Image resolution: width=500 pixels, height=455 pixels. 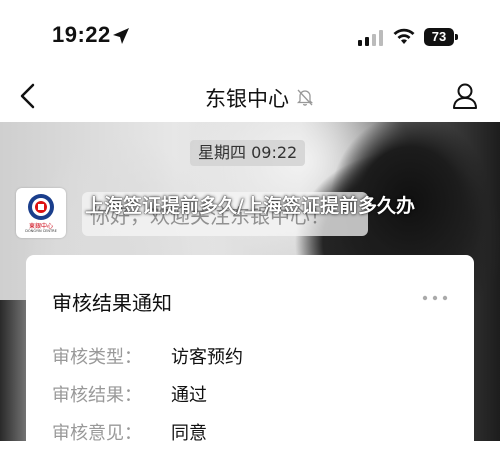 I want to click on page-title: 东银中心, so click(x=247, y=99).